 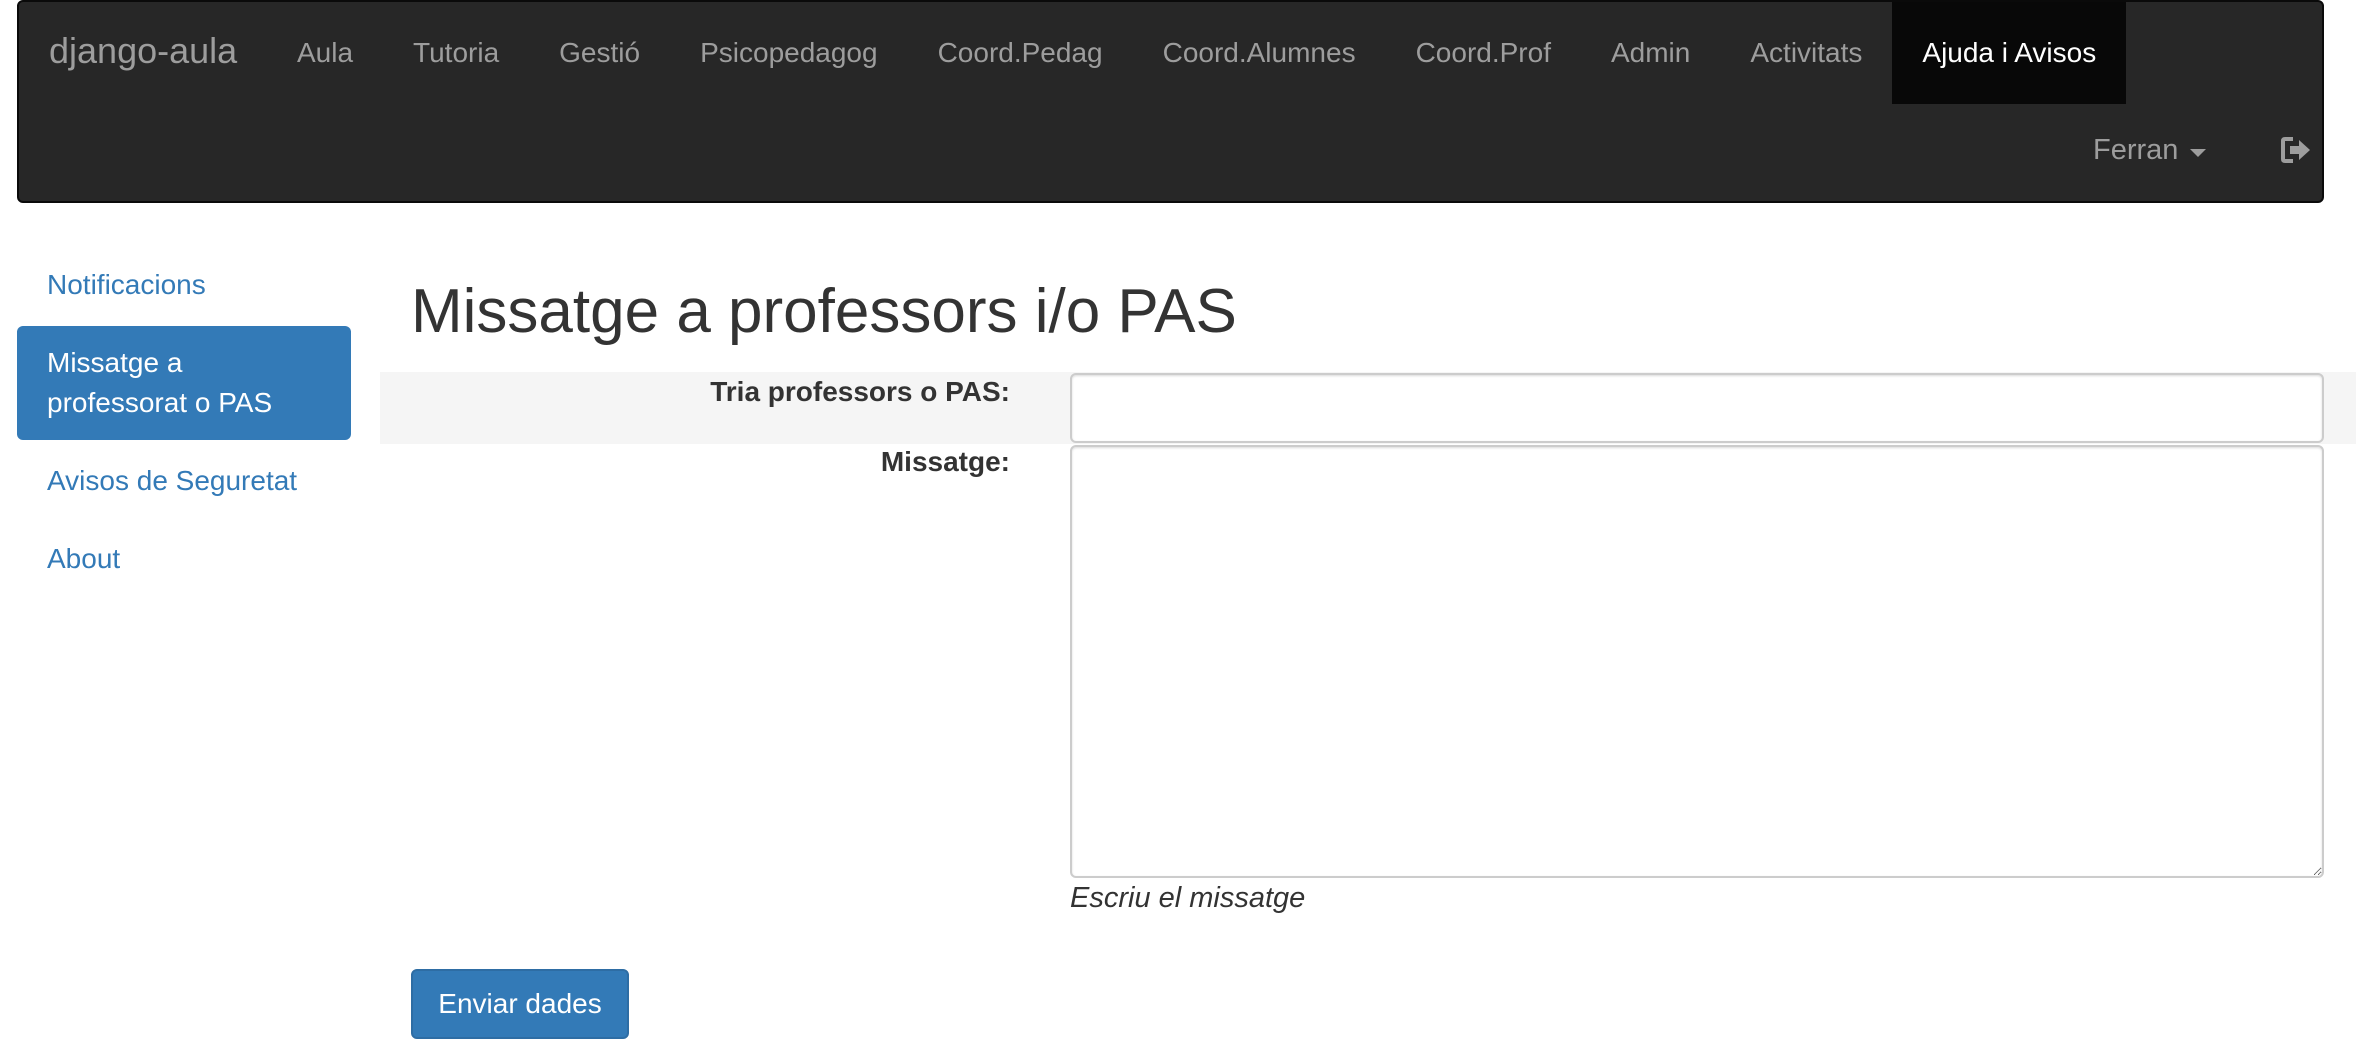 I want to click on submit-button: Enviar dades, so click(x=520, y=1004).